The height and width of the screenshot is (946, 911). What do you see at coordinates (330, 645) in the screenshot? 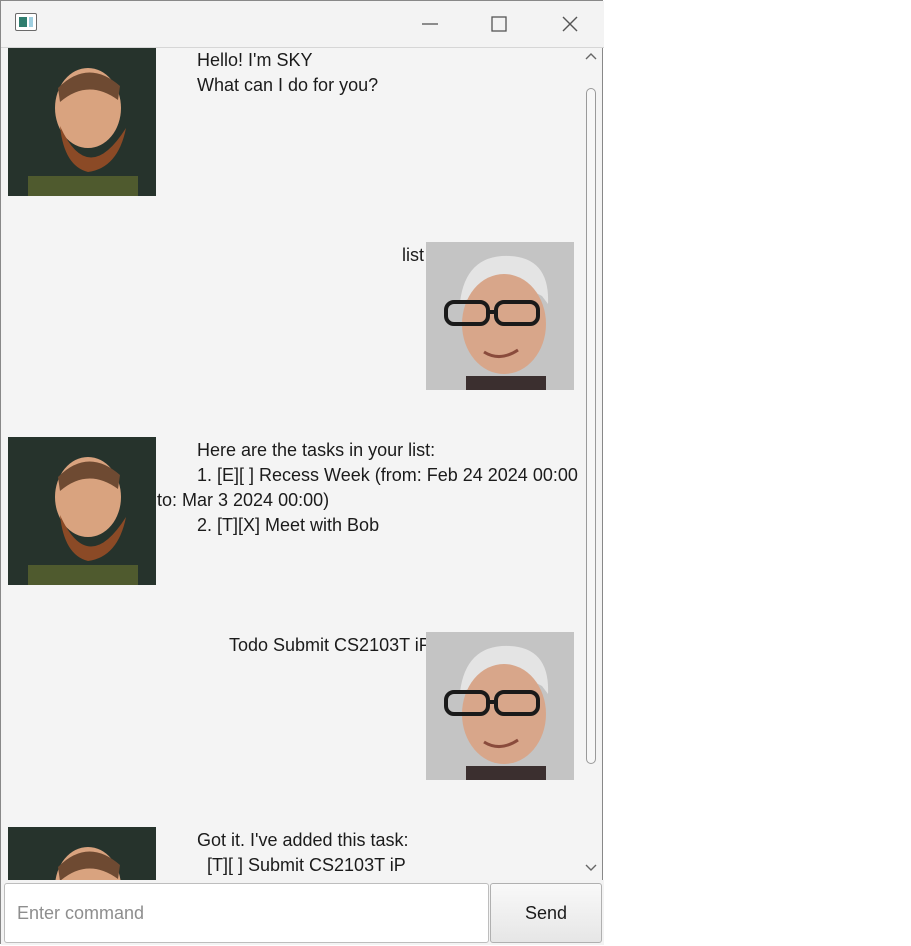
I see `user-message: Todo Submit CS2103T iP` at bounding box center [330, 645].